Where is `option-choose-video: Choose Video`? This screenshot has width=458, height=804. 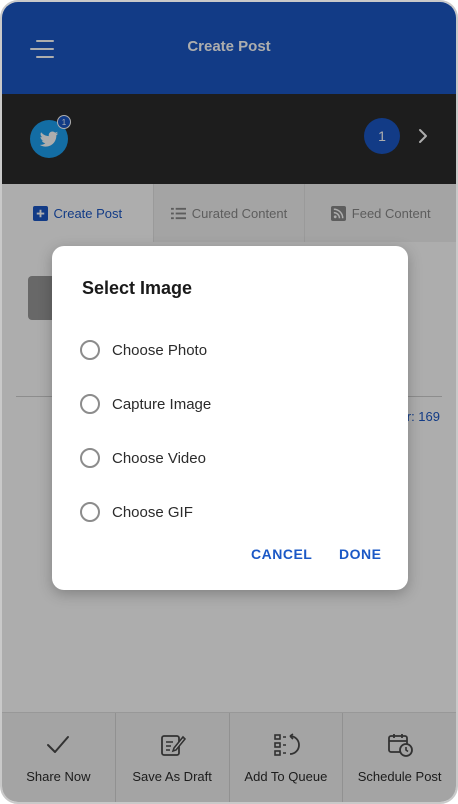
option-choose-video: Choose Video is located at coordinates (143, 458).